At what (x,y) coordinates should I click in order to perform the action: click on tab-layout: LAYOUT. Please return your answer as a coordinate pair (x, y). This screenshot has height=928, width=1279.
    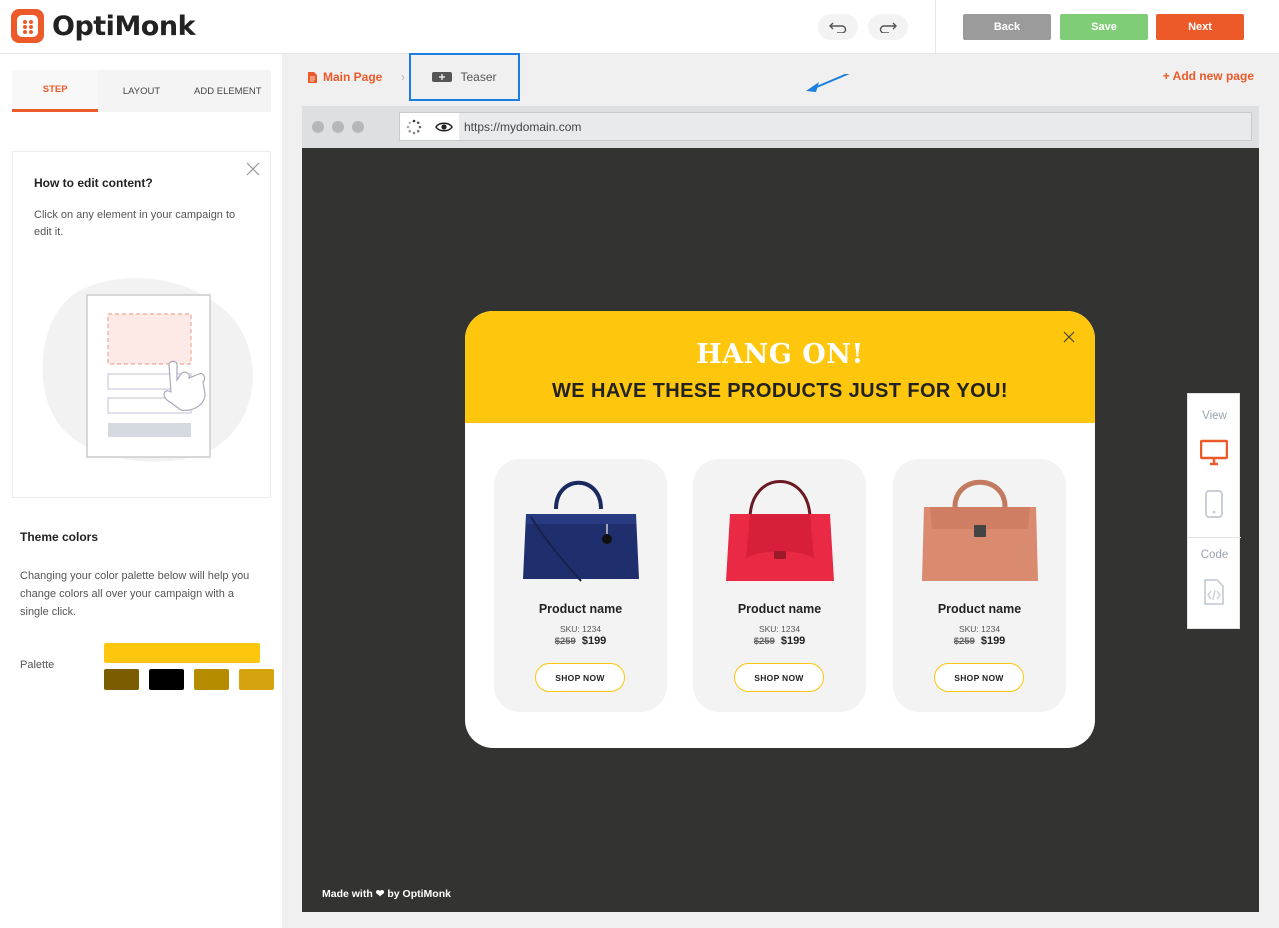
    Looking at the image, I should click on (141, 91).